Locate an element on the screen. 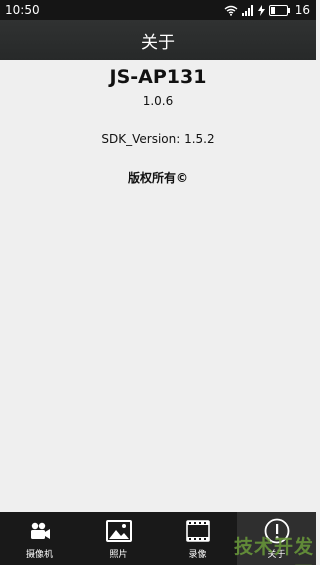 Image resolution: width=320 pixels, height=565 pixels. nav-item-photos: 照片 is located at coordinates (118, 538).